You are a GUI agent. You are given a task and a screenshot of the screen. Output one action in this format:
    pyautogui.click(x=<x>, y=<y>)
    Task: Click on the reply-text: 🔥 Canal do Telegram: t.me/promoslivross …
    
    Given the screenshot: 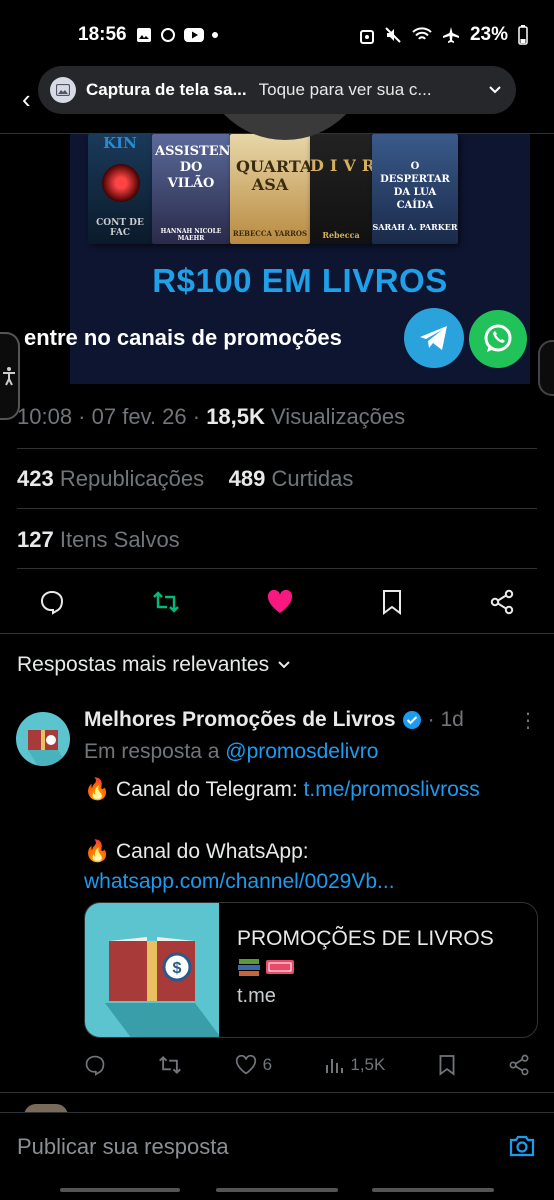 What is the action you would take?
    pyautogui.click(x=282, y=835)
    